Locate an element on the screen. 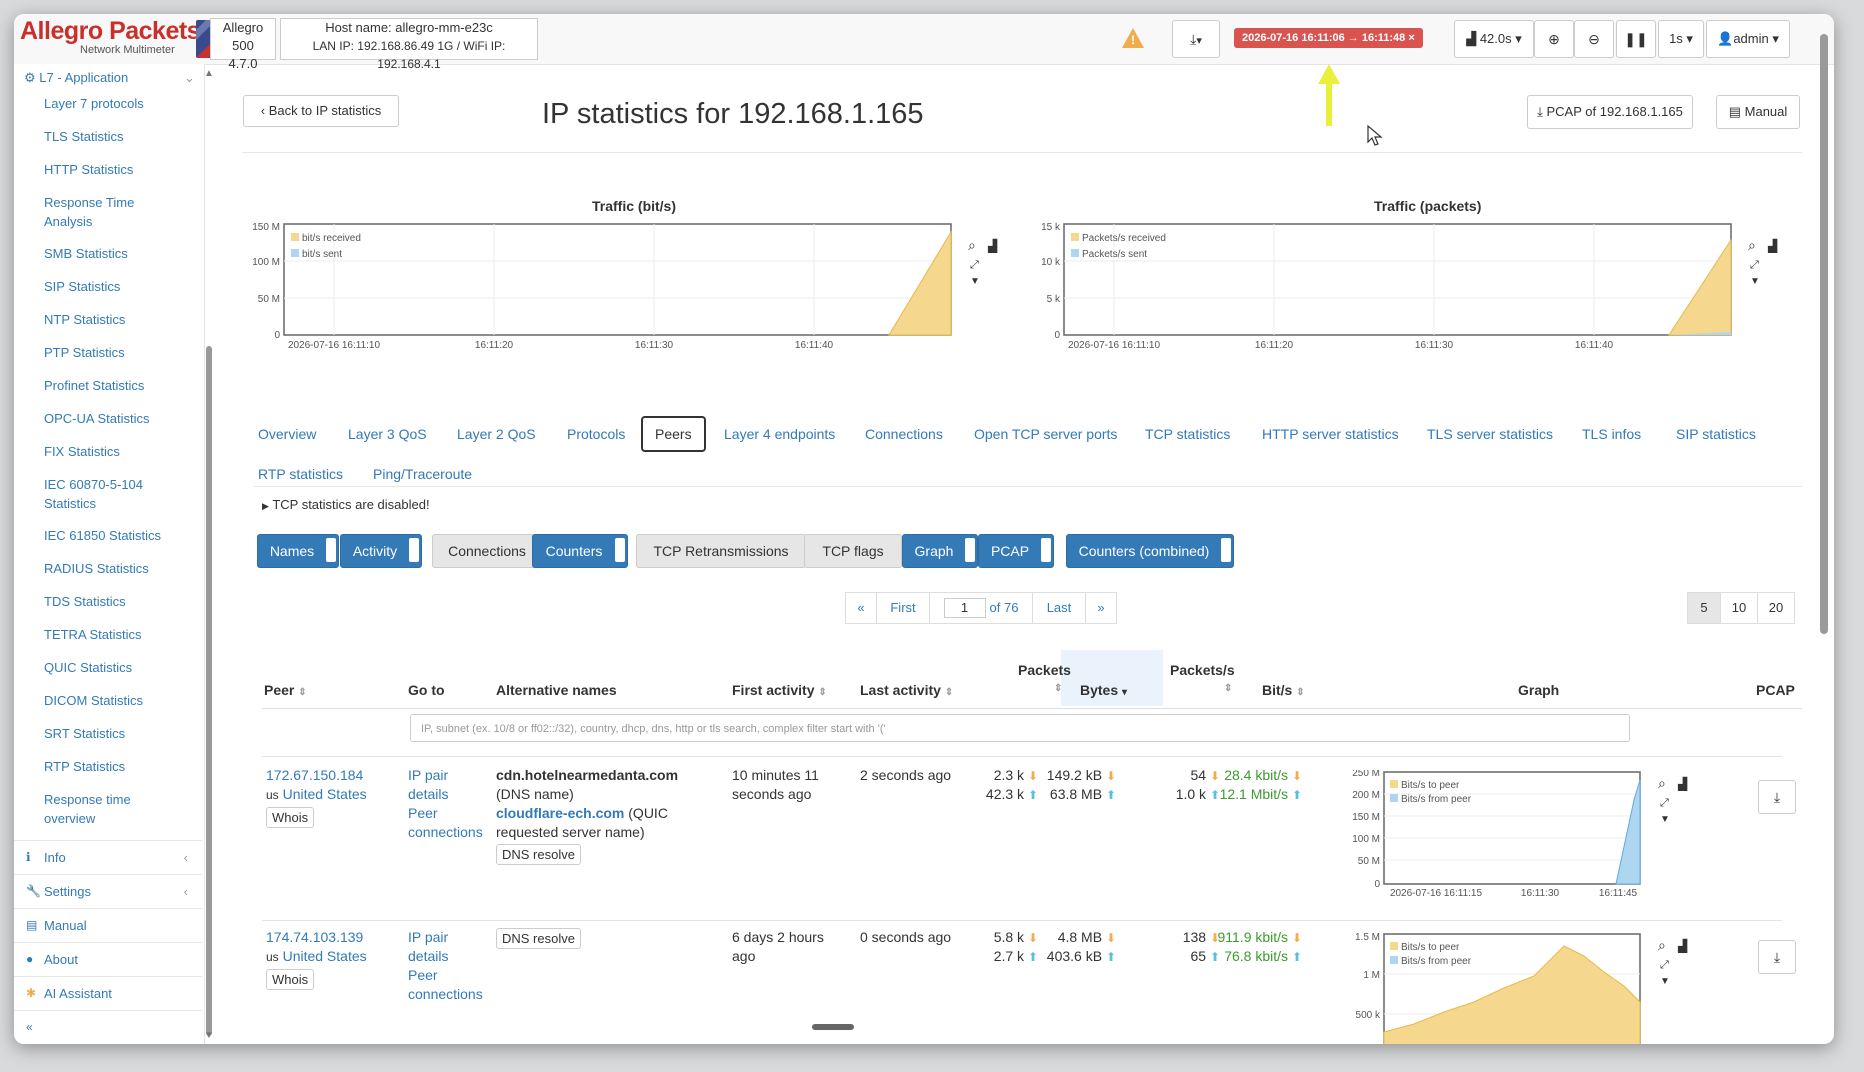 The height and width of the screenshot is (1072, 1864). column-first-activity: First activity ⇕ is located at coordinates (779, 690).